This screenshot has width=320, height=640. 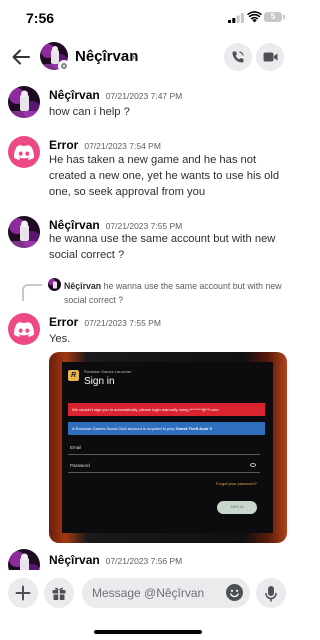 What do you see at coordinates (144, 561) in the screenshot?
I see `message-timestamp: 07/21/2023 7:56 PM` at bounding box center [144, 561].